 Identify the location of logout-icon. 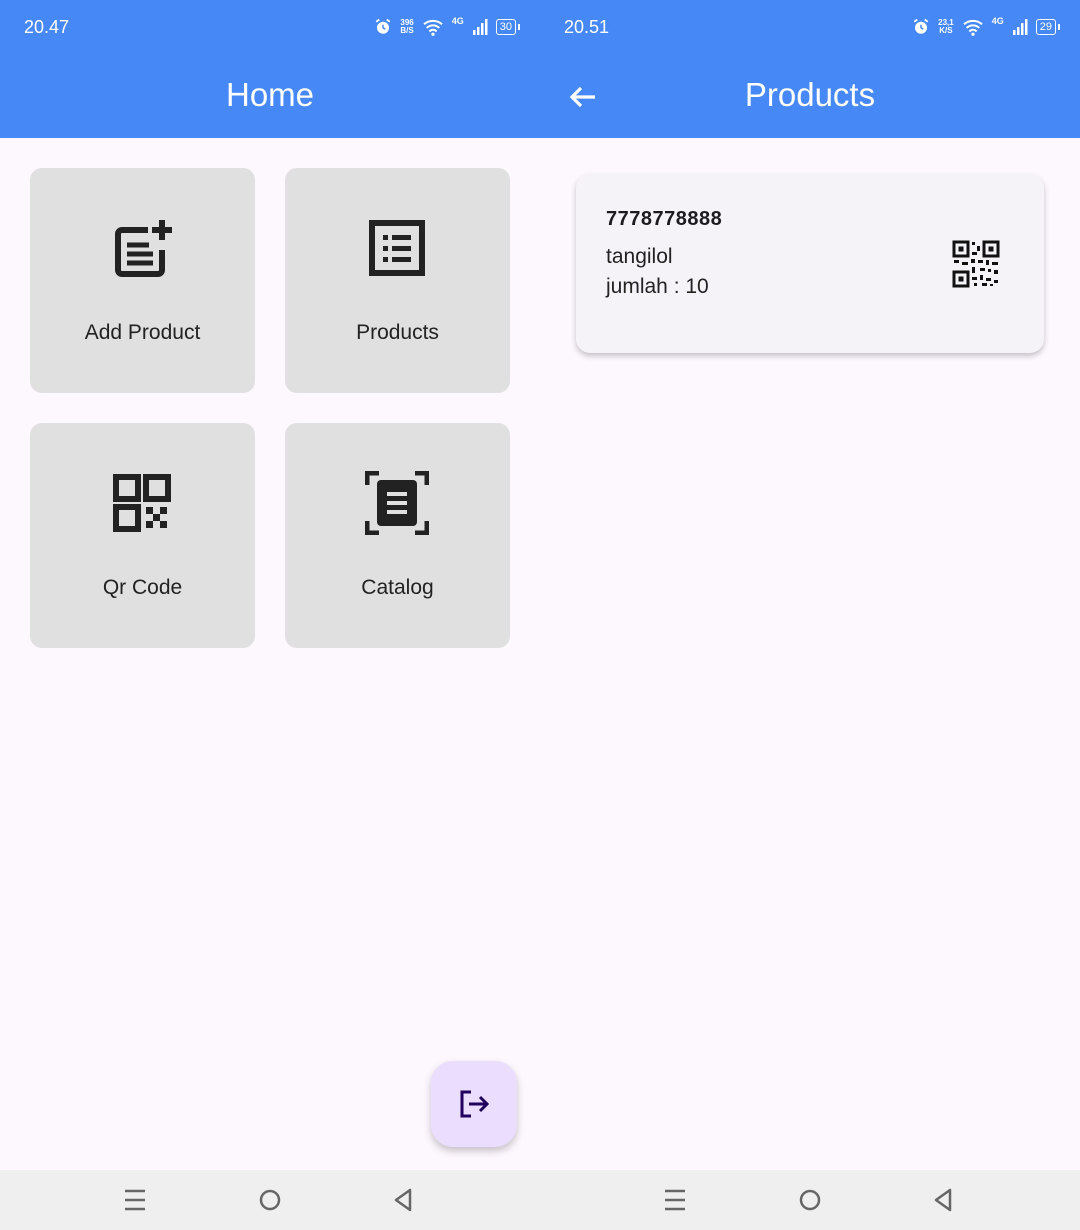
(475, 1104).